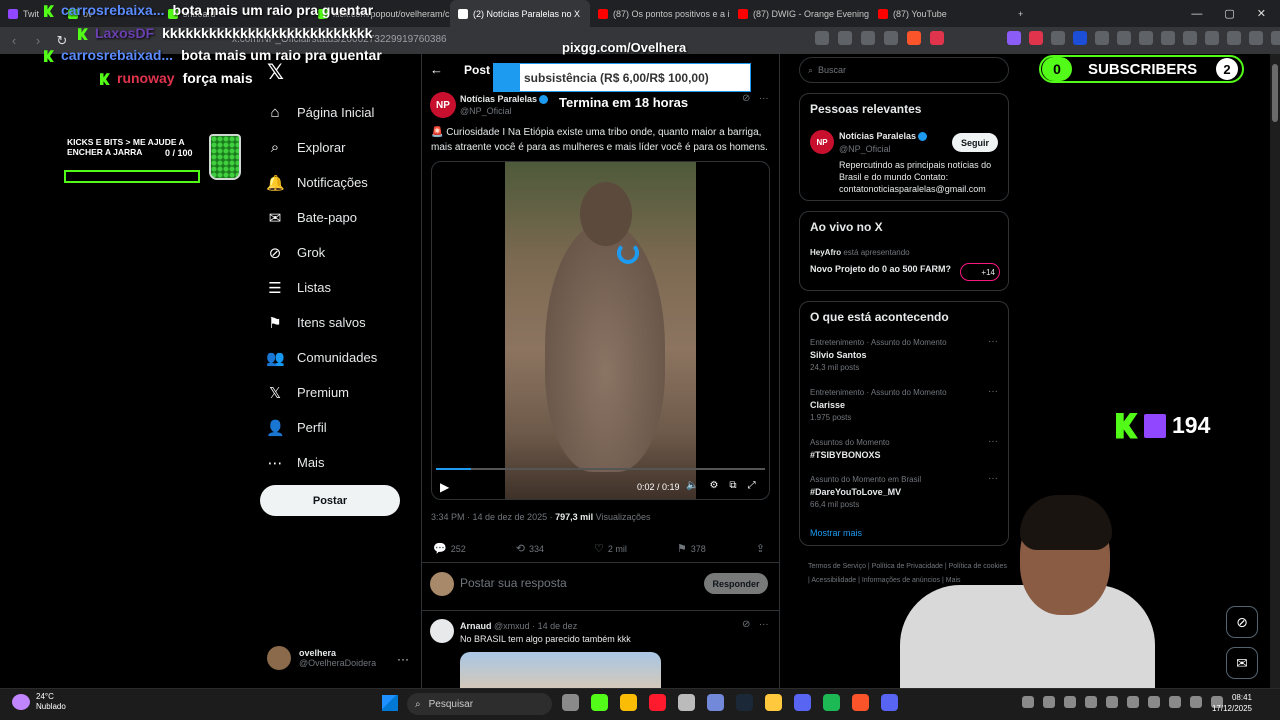  I want to click on grok-fab-icon: ⊘, so click(1242, 622).